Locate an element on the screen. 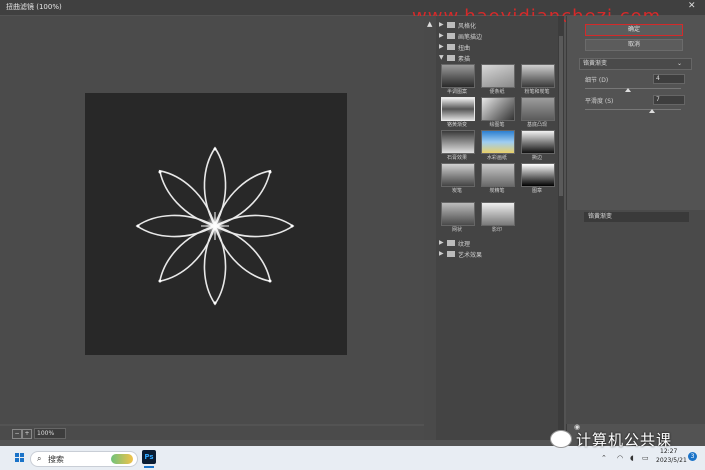 The image size is (705, 470). thumb-plaster is located at coordinates (458, 142).